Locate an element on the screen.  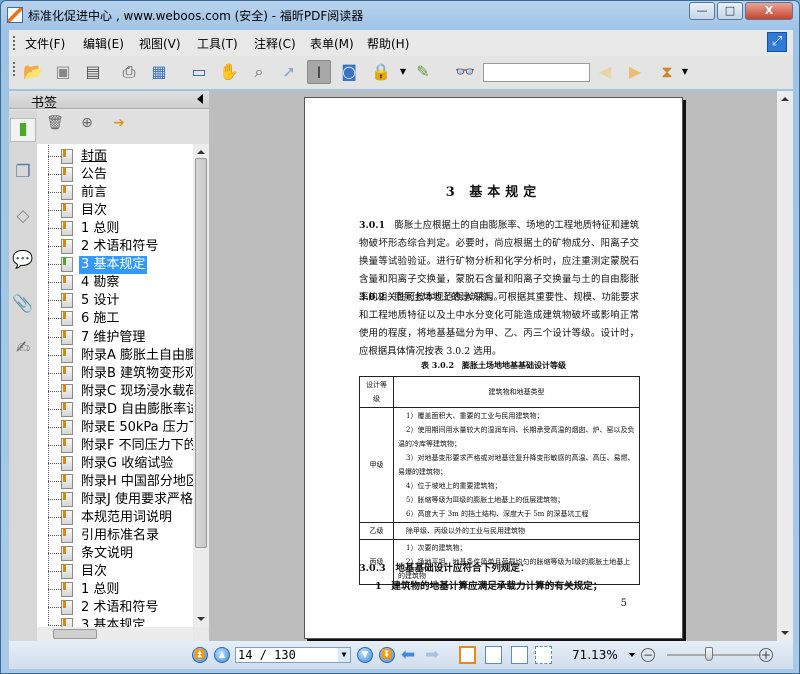
page-number-input: 14 / 130 ▼ is located at coordinates (293, 655).